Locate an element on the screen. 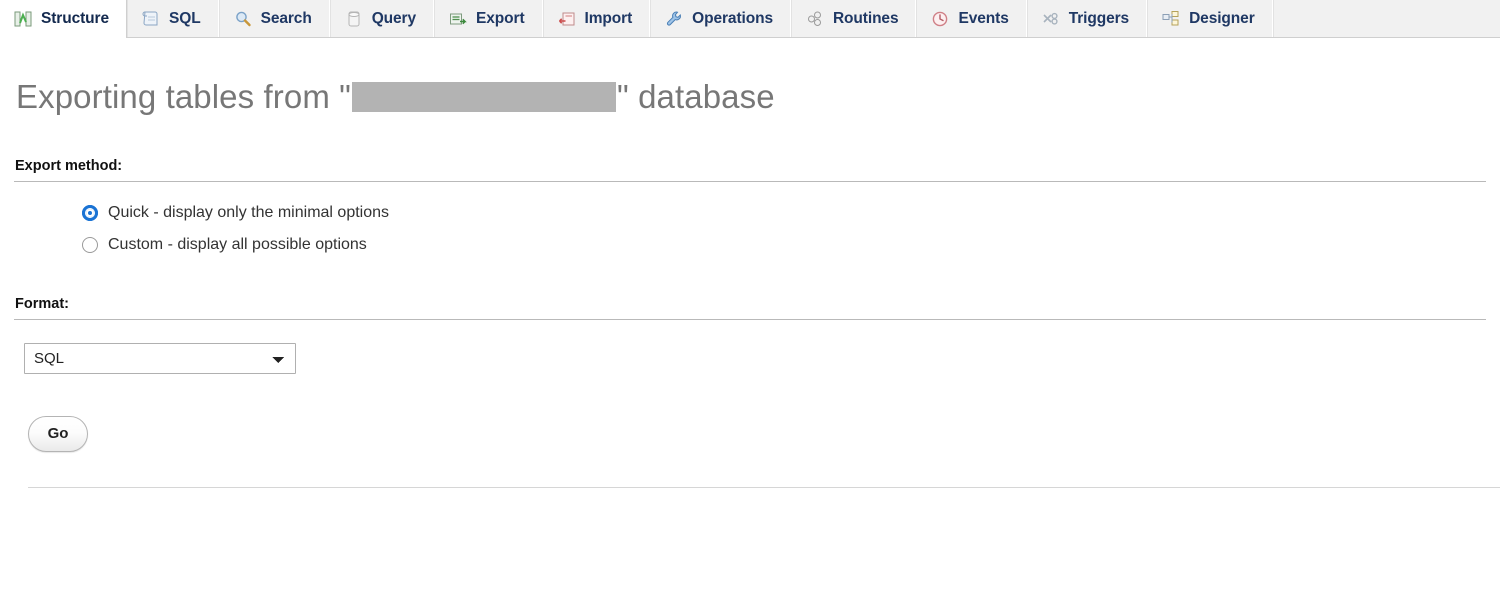 The image size is (1500, 592). radio-quick is located at coordinates (90, 212).